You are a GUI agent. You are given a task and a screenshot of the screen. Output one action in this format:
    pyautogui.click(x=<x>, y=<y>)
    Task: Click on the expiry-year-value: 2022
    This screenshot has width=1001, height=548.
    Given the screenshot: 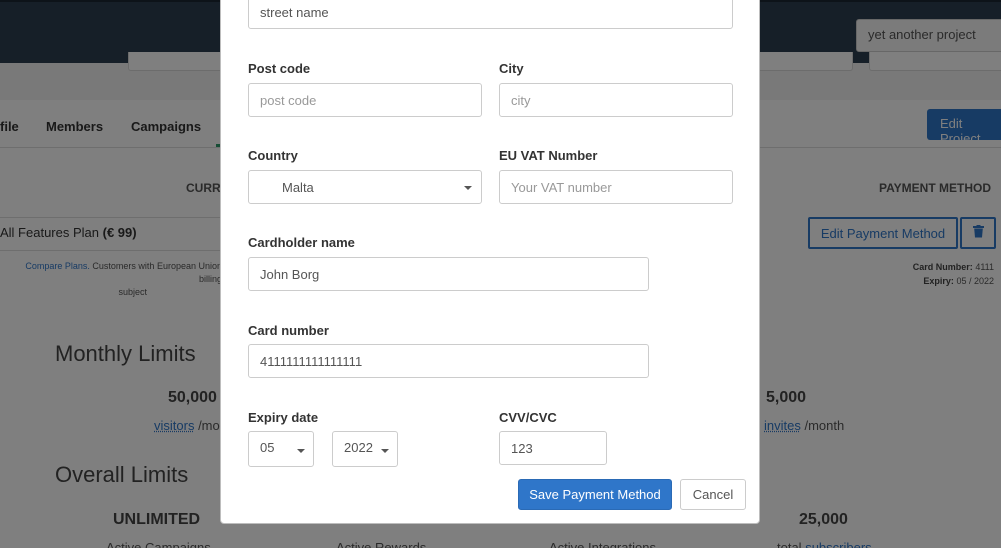 What is the action you would take?
    pyautogui.click(x=358, y=447)
    